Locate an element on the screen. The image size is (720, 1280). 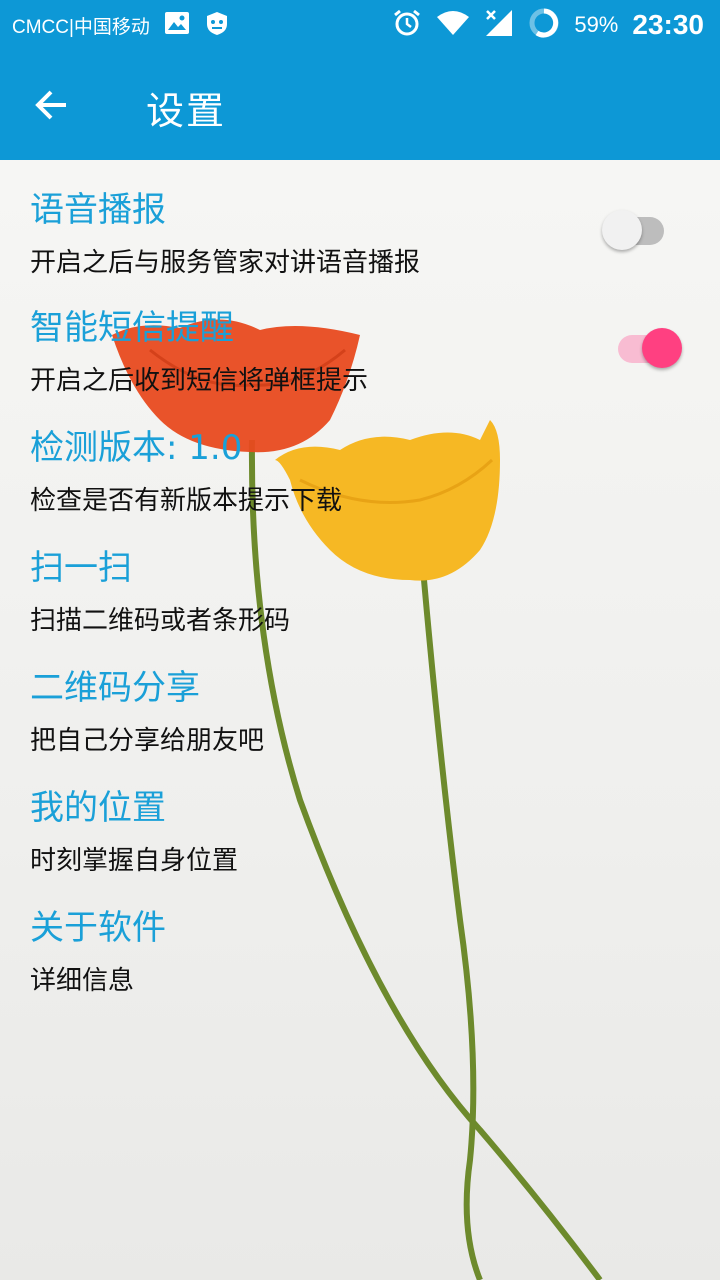
clock: 23:30 is located at coordinates (668, 24).